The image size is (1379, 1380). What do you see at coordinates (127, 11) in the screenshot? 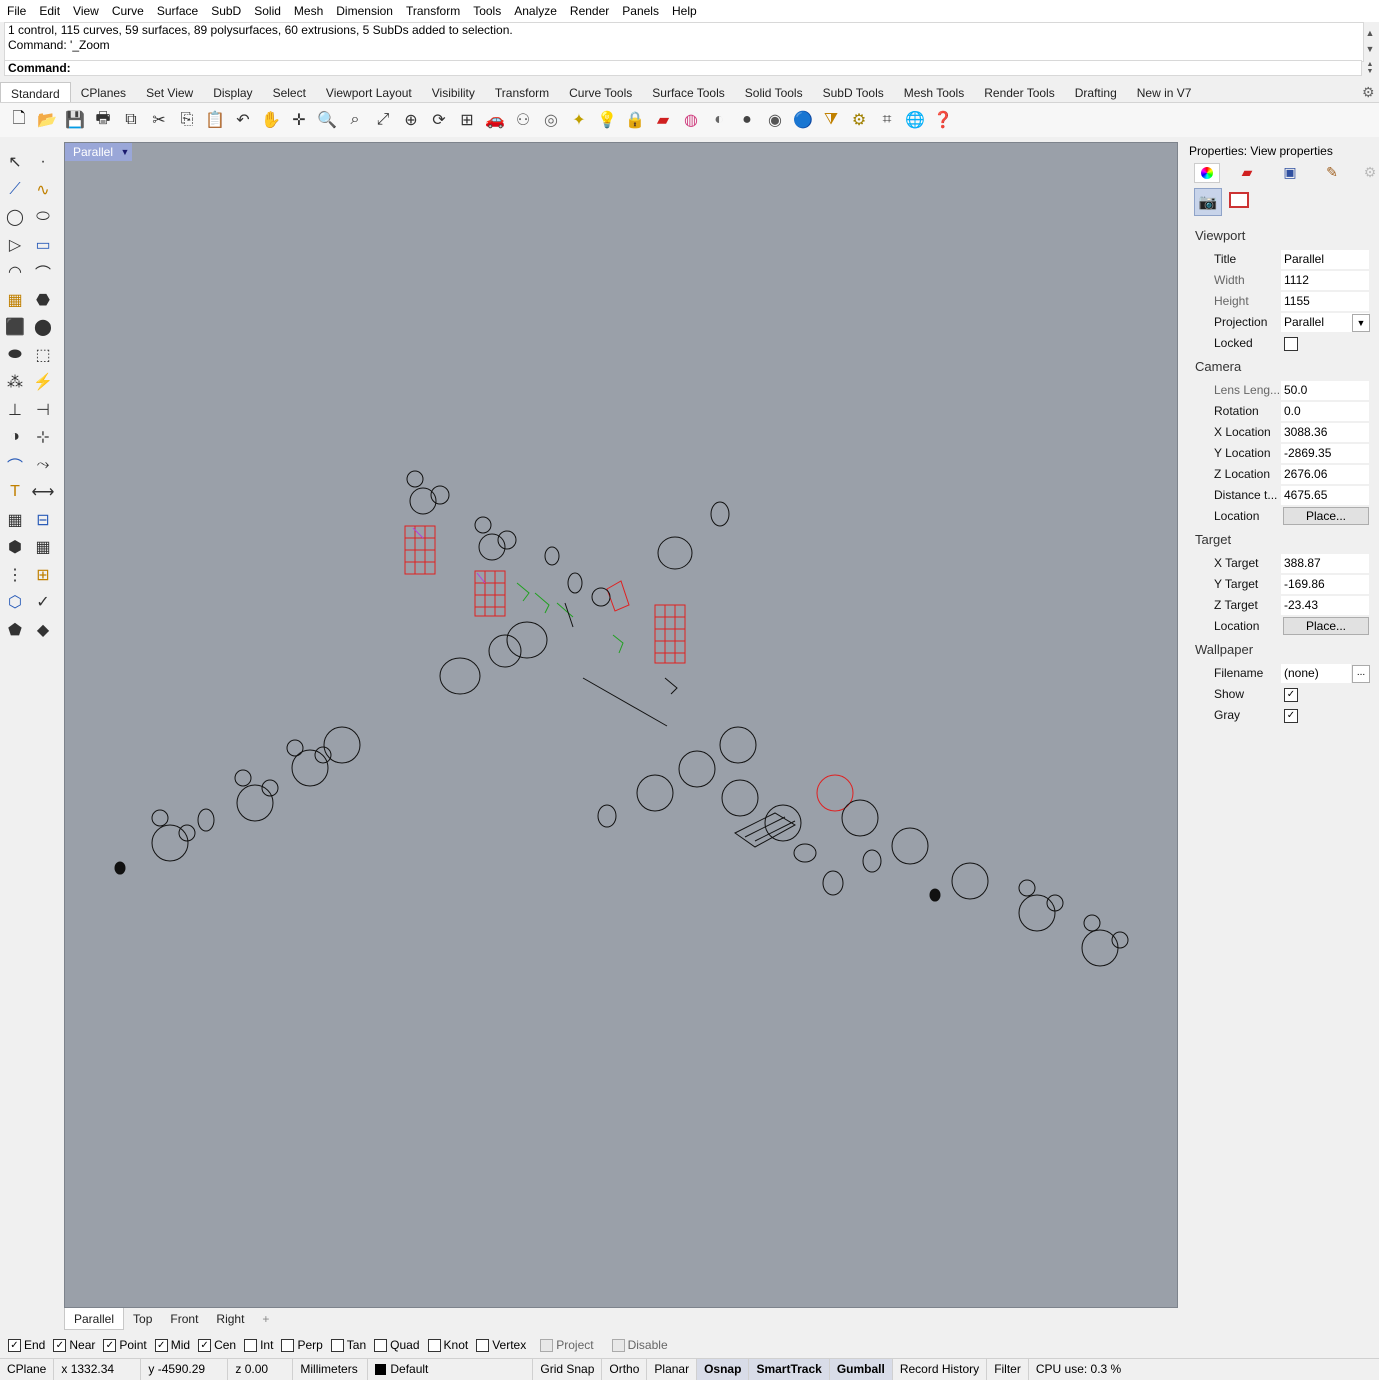
I see `menu-curve: Curve` at bounding box center [127, 11].